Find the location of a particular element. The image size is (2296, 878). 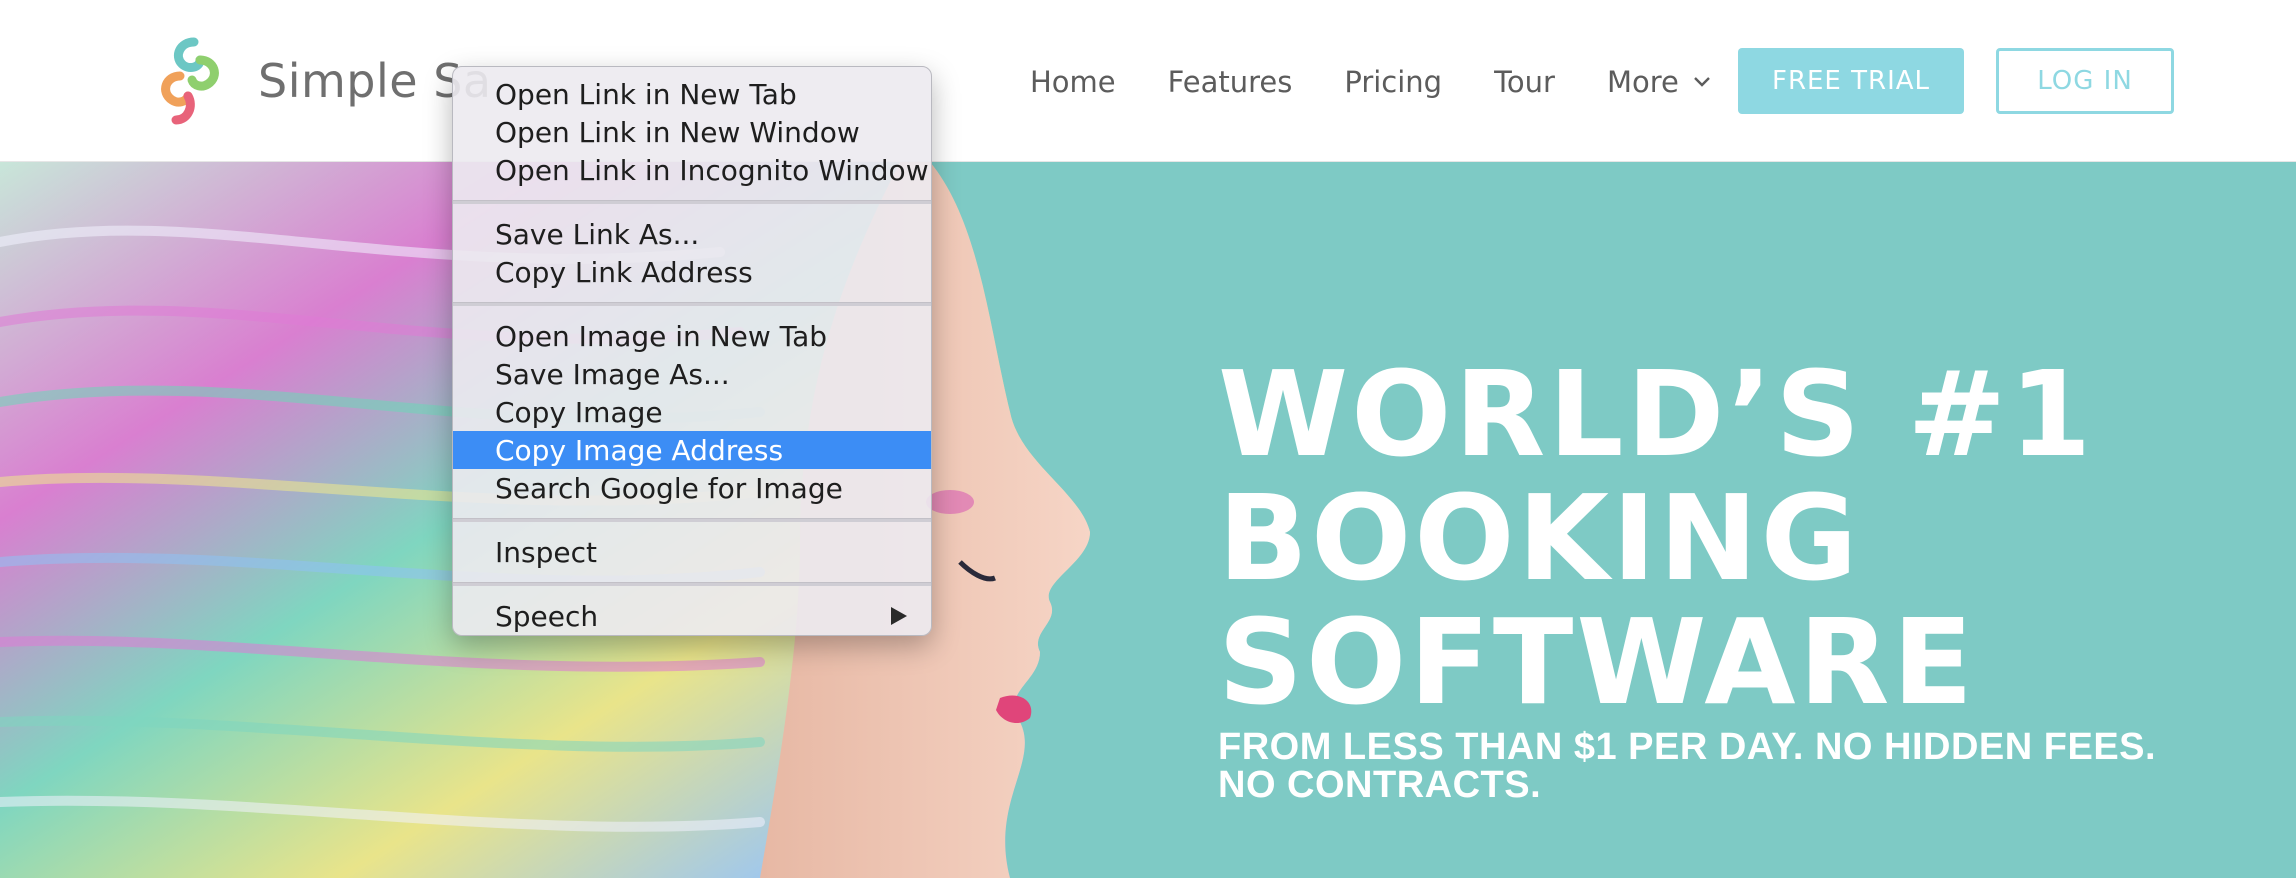

menu-speech: Speech is located at coordinates (692, 616).